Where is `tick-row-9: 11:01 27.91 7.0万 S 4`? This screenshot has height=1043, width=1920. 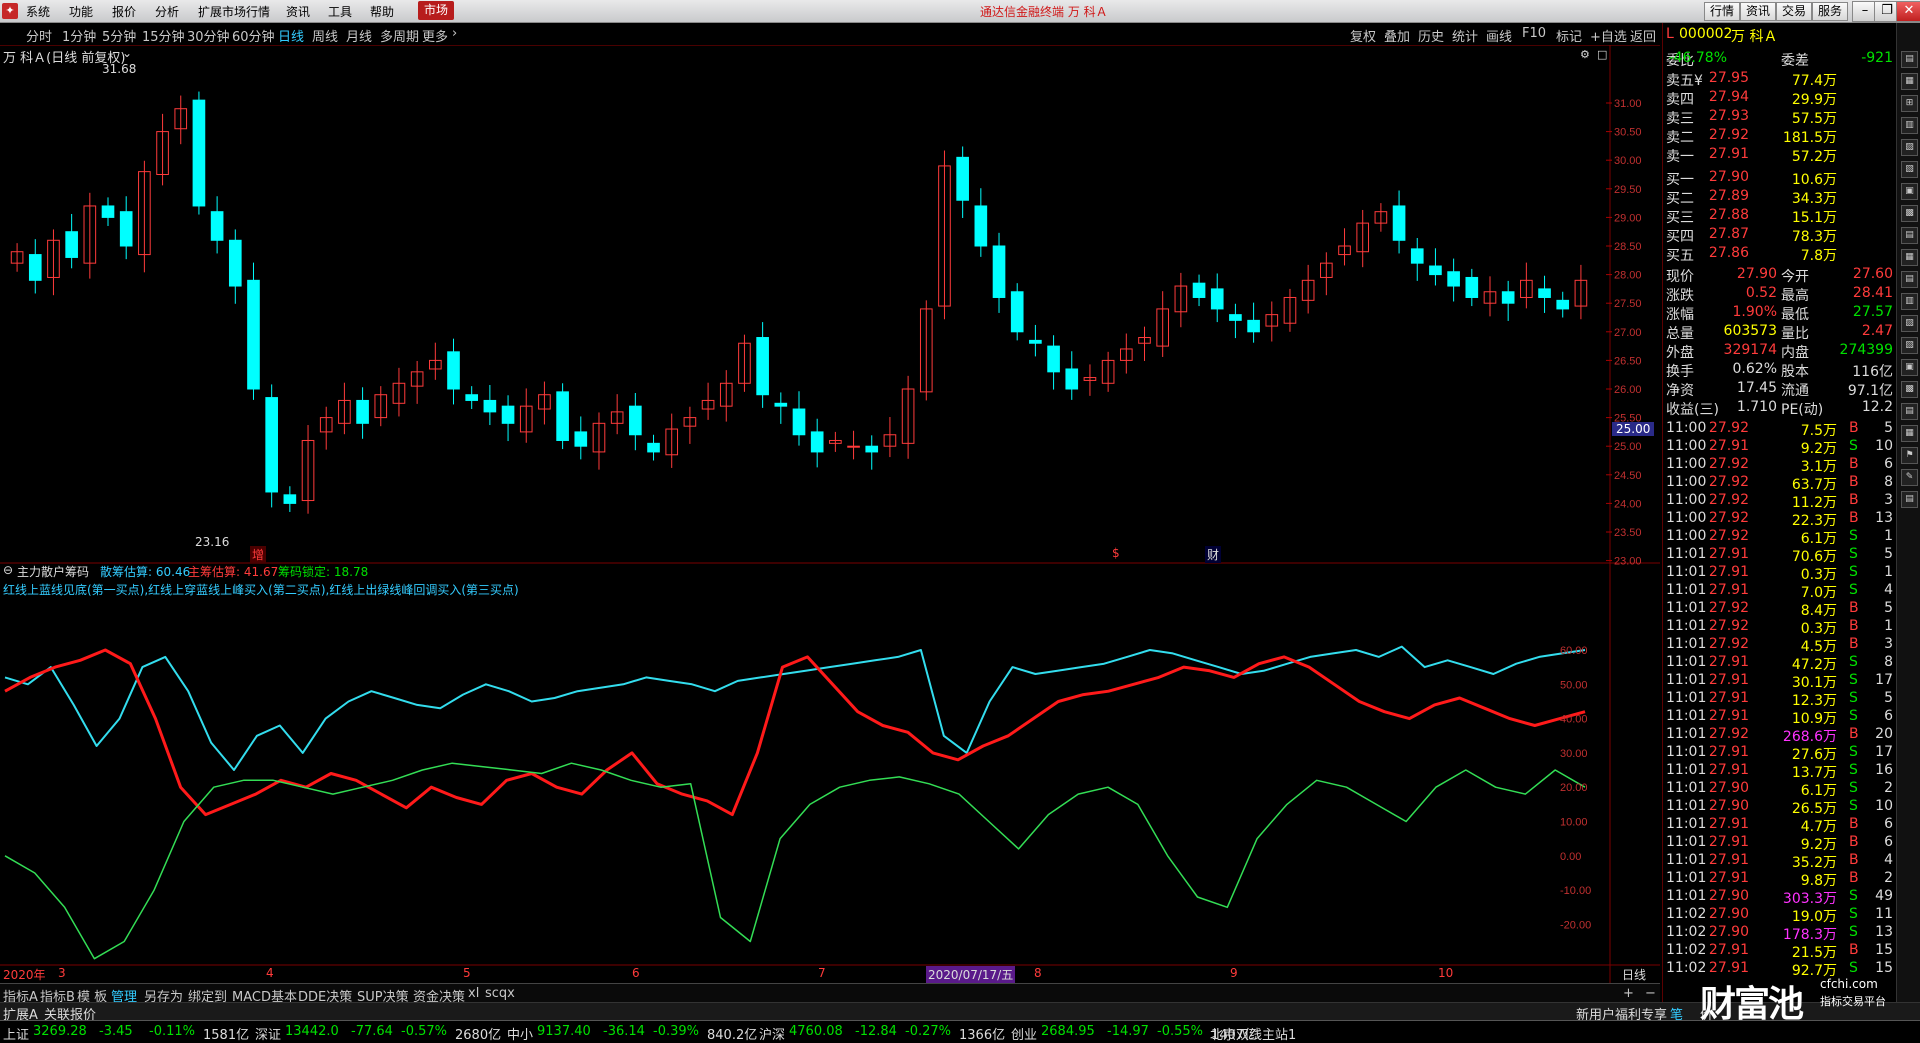 tick-row-9: 11:01 27.91 7.0万 S 4 is located at coordinates (1780, 591).